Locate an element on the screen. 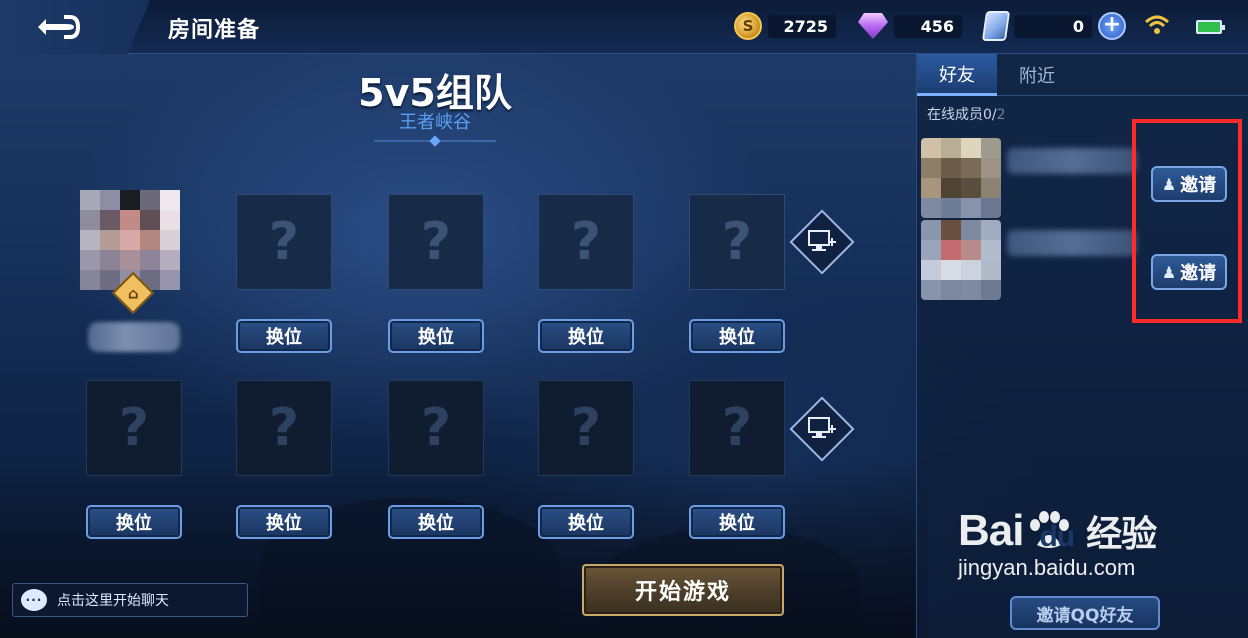 Image resolution: width=1248 pixels, height=638 pixels. coupon-counter: 0 + is located at coordinates (1053, 26).